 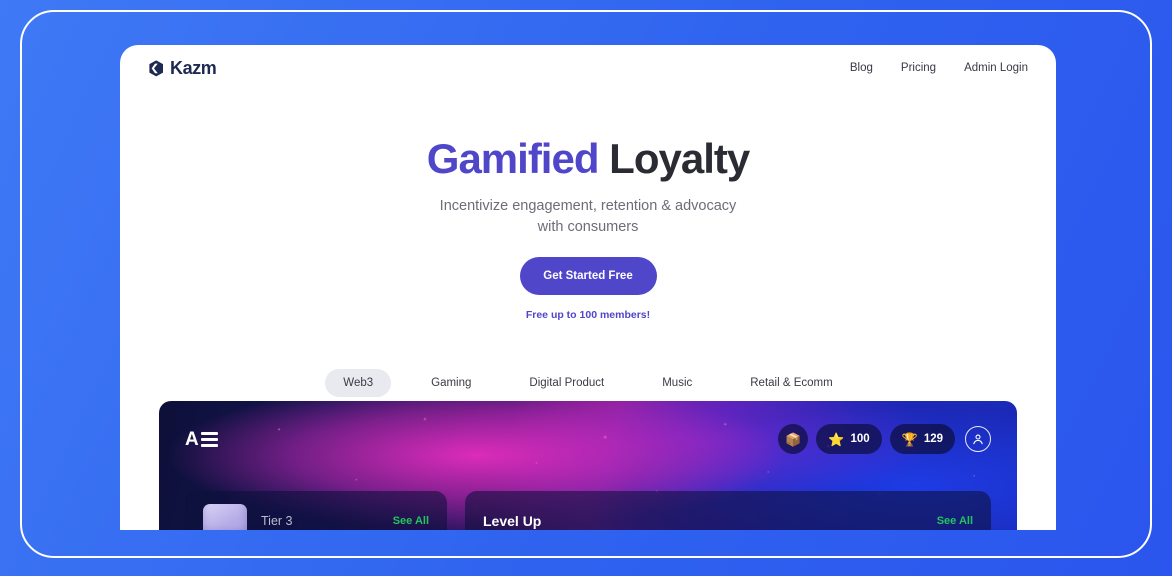 I want to click on cta-group: Get Started Free Free up to 100 members!, so click(x=588, y=289).